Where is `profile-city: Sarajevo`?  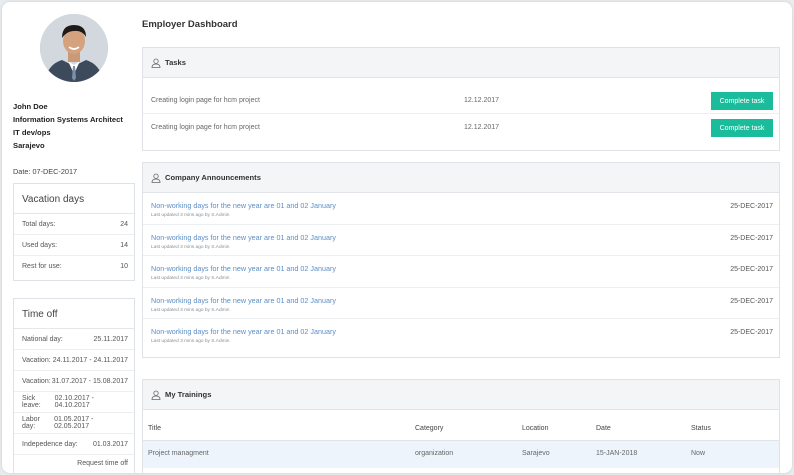 profile-city: Sarajevo is located at coordinates (29, 145).